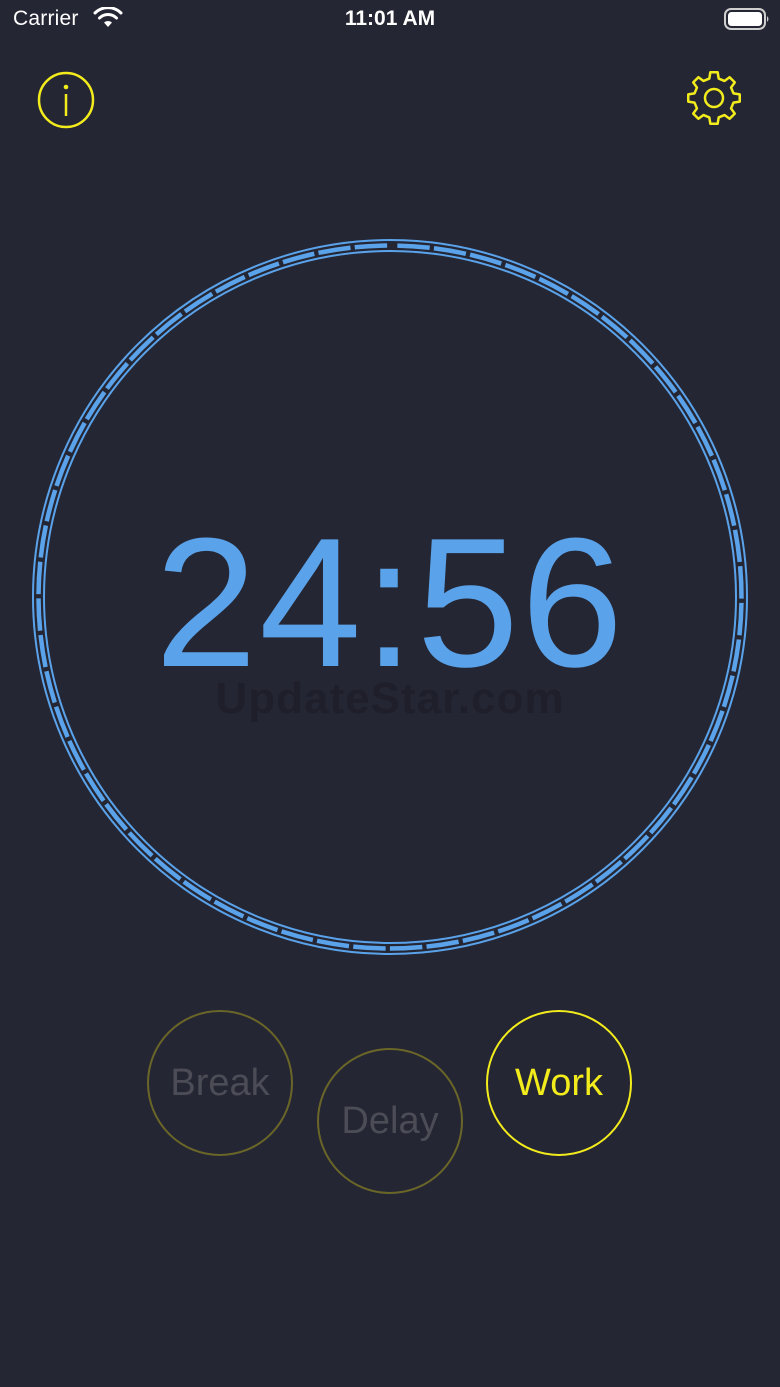  I want to click on break-button-label: Break, so click(220, 1082).